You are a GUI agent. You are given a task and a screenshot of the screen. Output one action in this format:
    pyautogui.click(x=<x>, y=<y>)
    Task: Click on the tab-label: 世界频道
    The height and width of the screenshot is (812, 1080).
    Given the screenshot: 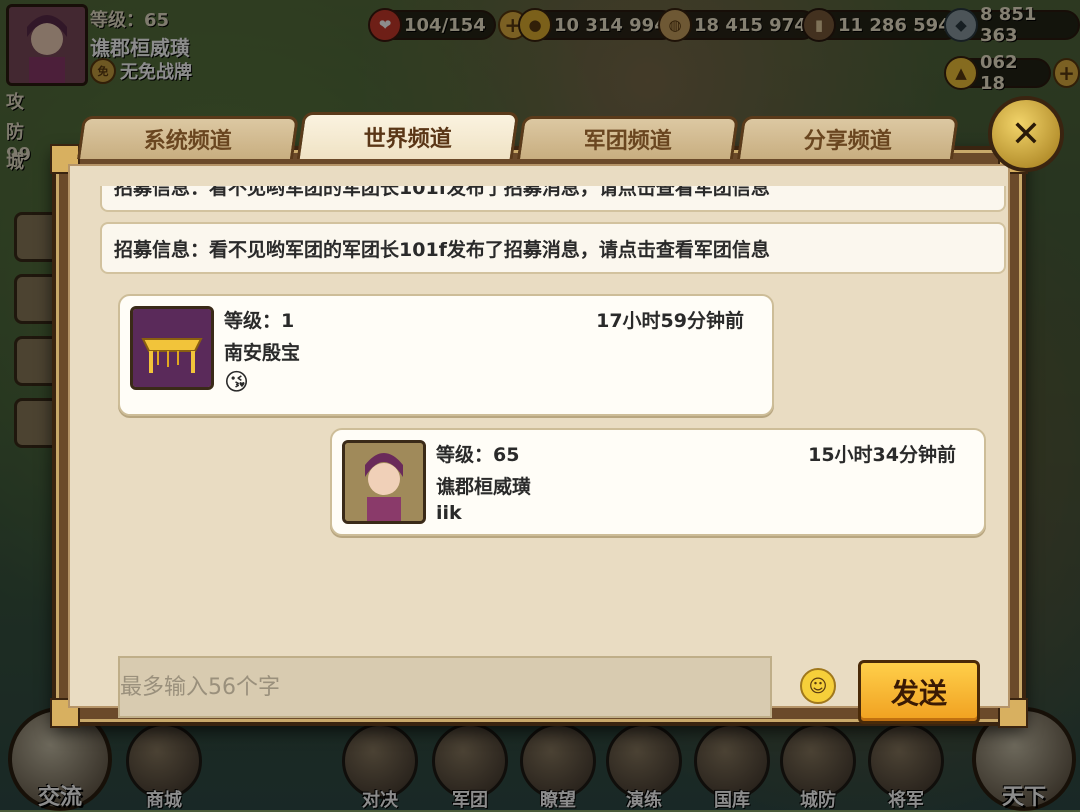 What is the action you would take?
    pyautogui.click(x=407, y=139)
    